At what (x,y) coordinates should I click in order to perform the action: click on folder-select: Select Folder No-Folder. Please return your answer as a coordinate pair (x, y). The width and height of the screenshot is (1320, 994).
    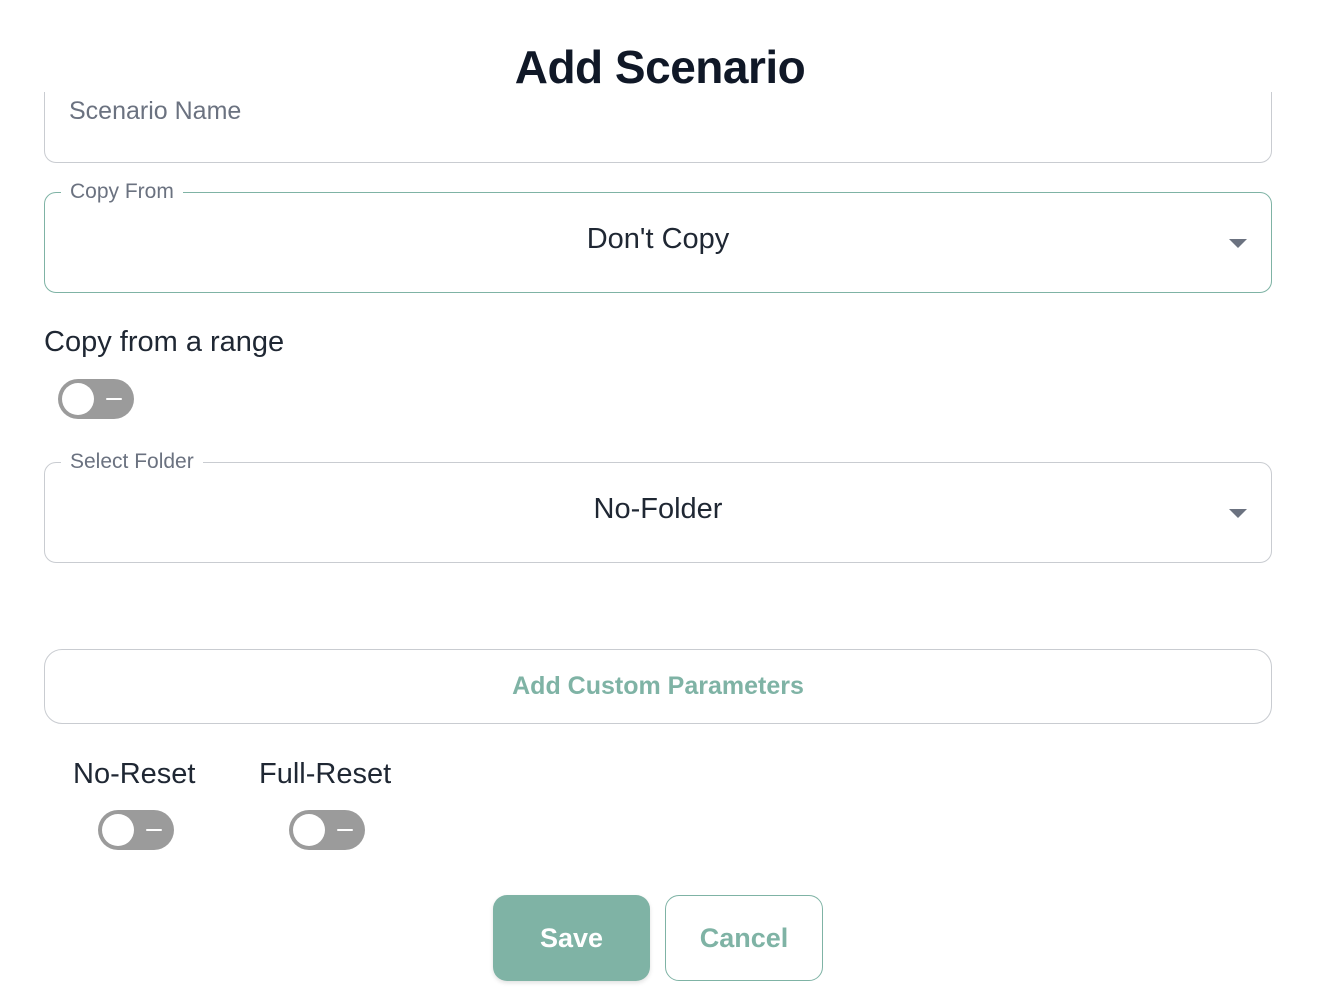
    Looking at the image, I should click on (658, 505).